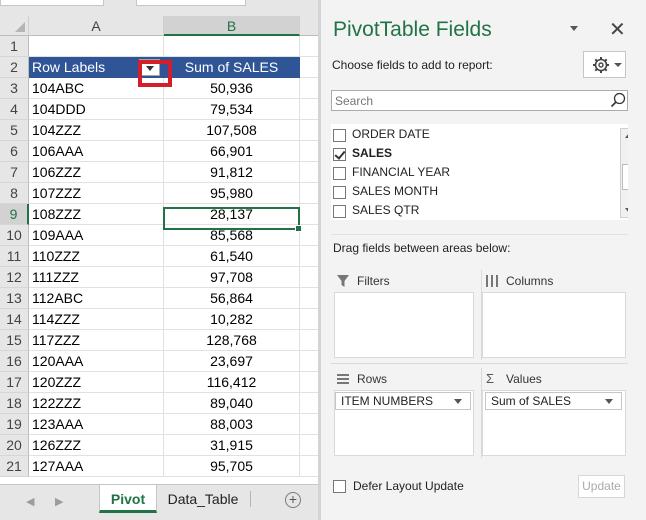  Describe the element at coordinates (128, 499) in the screenshot. I see `tab-pivot: Pivot` at that location.